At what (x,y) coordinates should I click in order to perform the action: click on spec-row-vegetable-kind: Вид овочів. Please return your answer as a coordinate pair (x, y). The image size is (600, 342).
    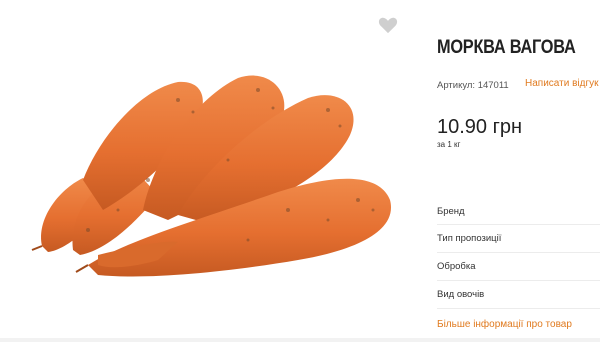
    Looking at the image, I should click on (518, 295).